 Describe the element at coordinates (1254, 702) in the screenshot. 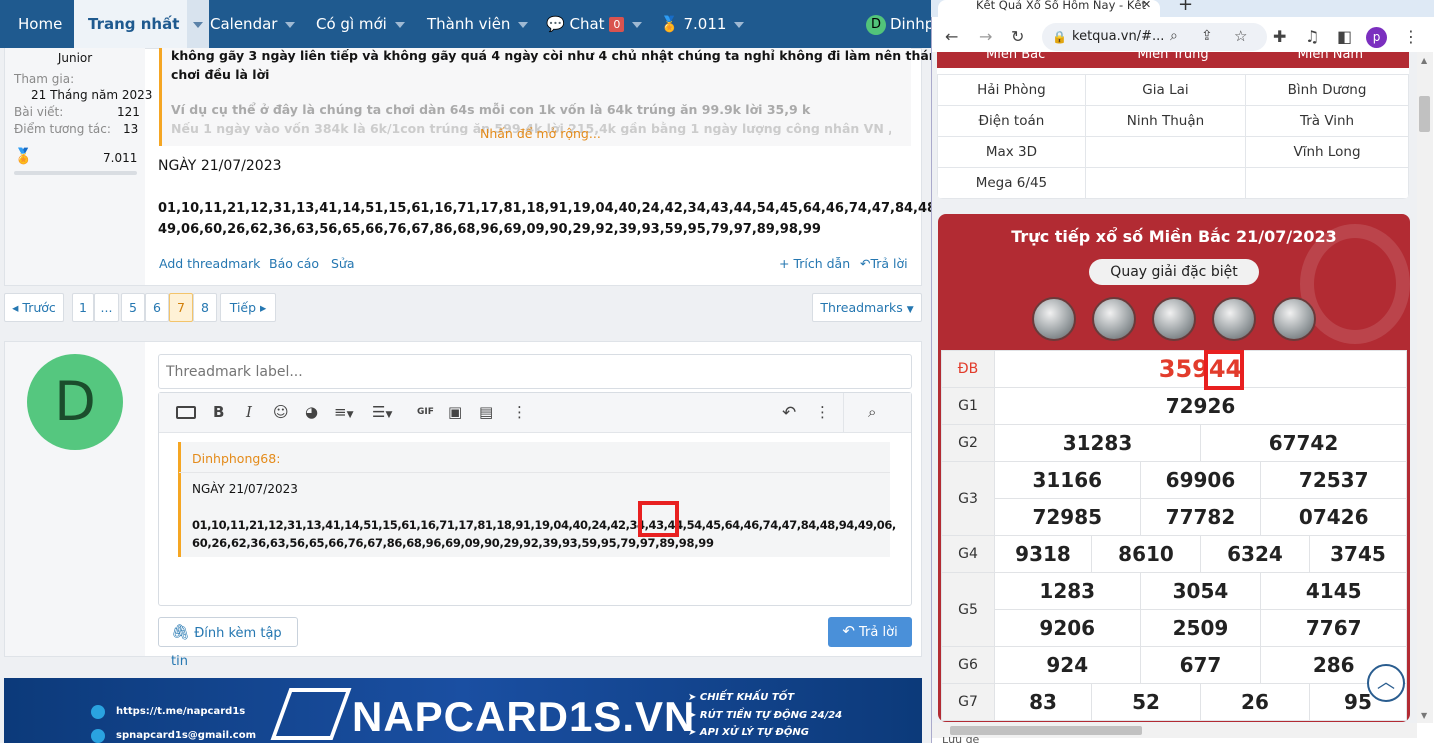

I see `prize-value: 26` at that location.